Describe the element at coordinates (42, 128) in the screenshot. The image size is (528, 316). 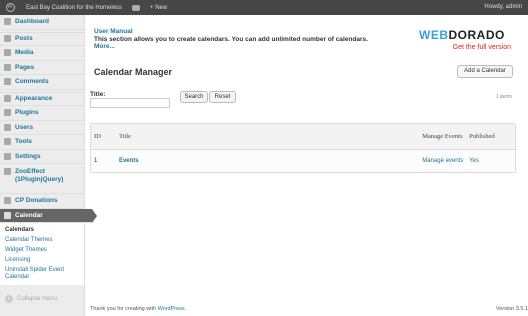
I see `sidebar-item-users: Users` at that location.